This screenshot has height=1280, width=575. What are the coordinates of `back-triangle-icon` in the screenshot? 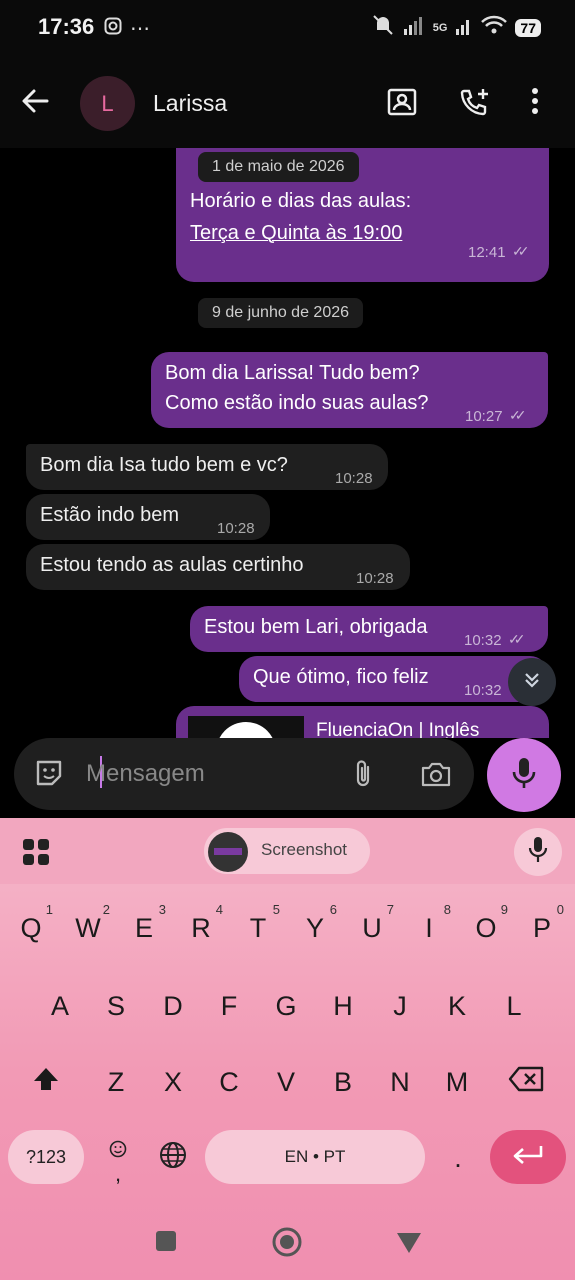 It's located at (409, 1245).